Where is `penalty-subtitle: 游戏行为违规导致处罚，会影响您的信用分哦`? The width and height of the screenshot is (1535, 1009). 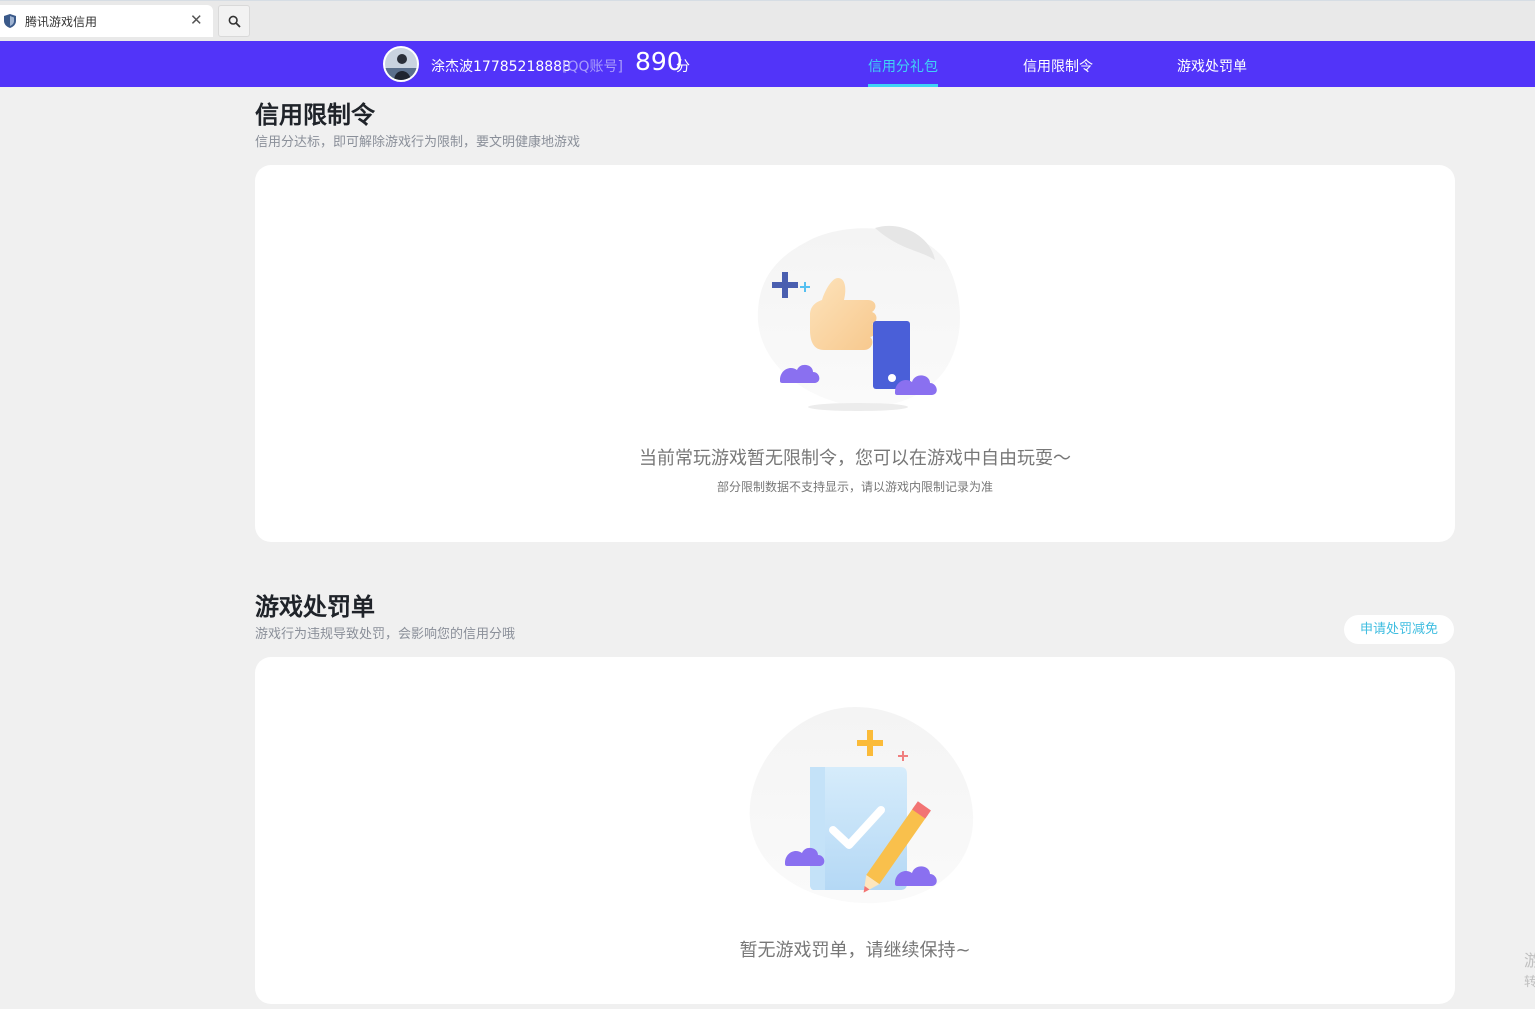
penalty-subtitle: 游戏行为违规导致处罚，会影响您的信用分哦 is located at coordinates (385, 634).